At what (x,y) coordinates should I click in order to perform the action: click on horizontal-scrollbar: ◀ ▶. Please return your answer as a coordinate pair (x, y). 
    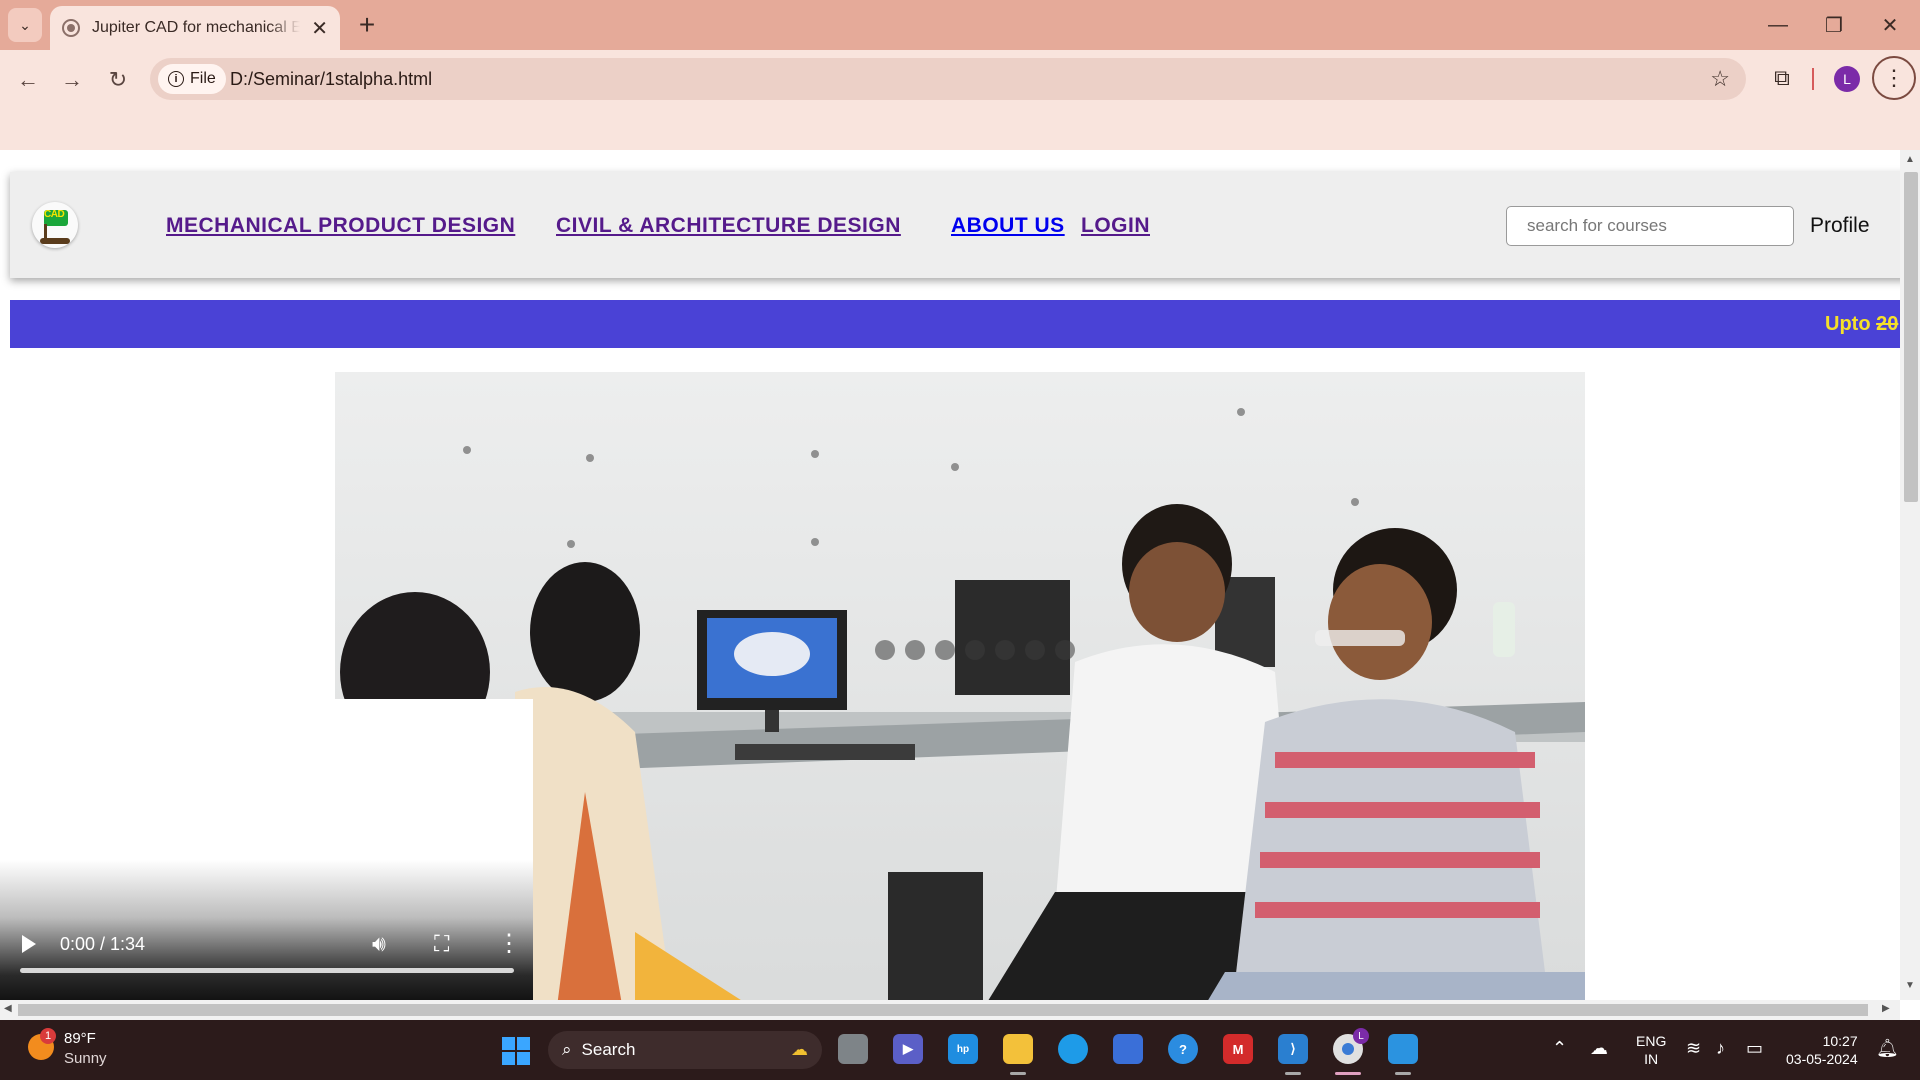
    Looking at the image, I should click on (950, 1010).